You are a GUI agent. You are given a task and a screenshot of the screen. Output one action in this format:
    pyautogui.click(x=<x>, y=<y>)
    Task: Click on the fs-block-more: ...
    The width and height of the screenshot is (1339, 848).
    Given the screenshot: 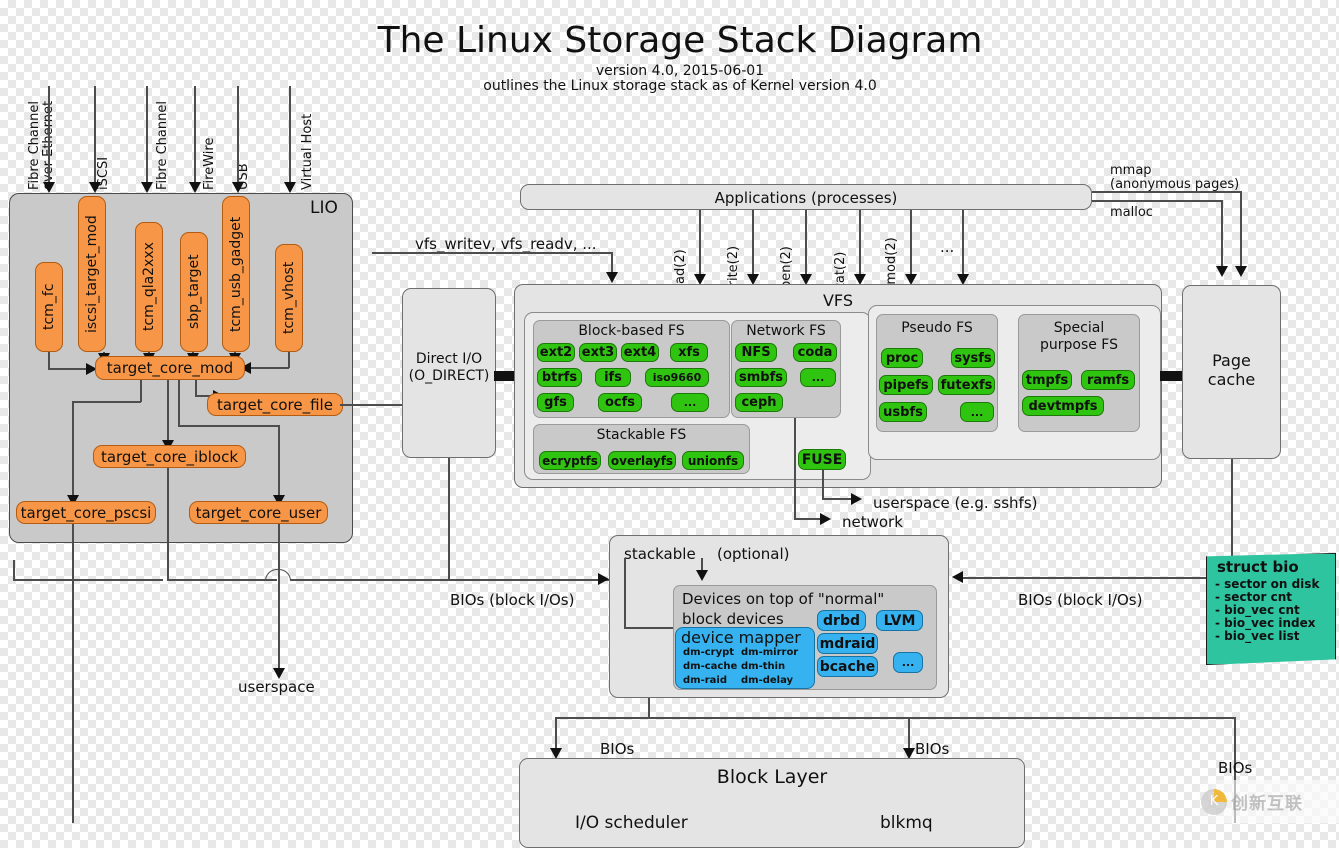 What is the action you would take?
    pyautogui.click(x=690, y=402)
    